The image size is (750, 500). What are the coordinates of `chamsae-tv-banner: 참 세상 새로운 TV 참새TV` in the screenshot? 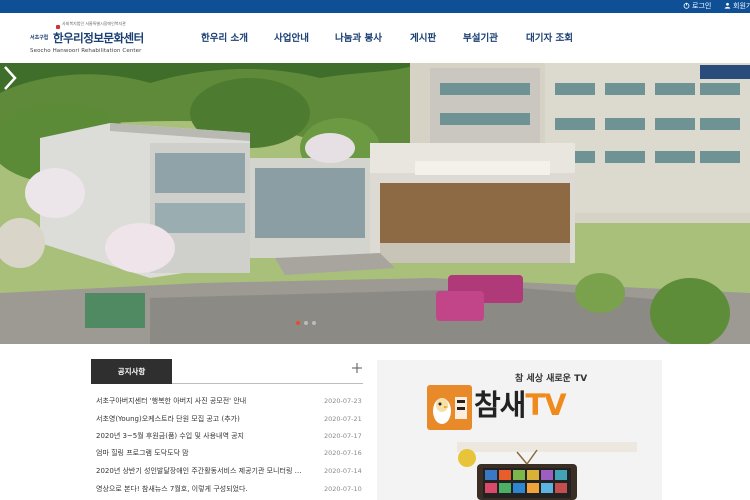 It's located at (519, 430).